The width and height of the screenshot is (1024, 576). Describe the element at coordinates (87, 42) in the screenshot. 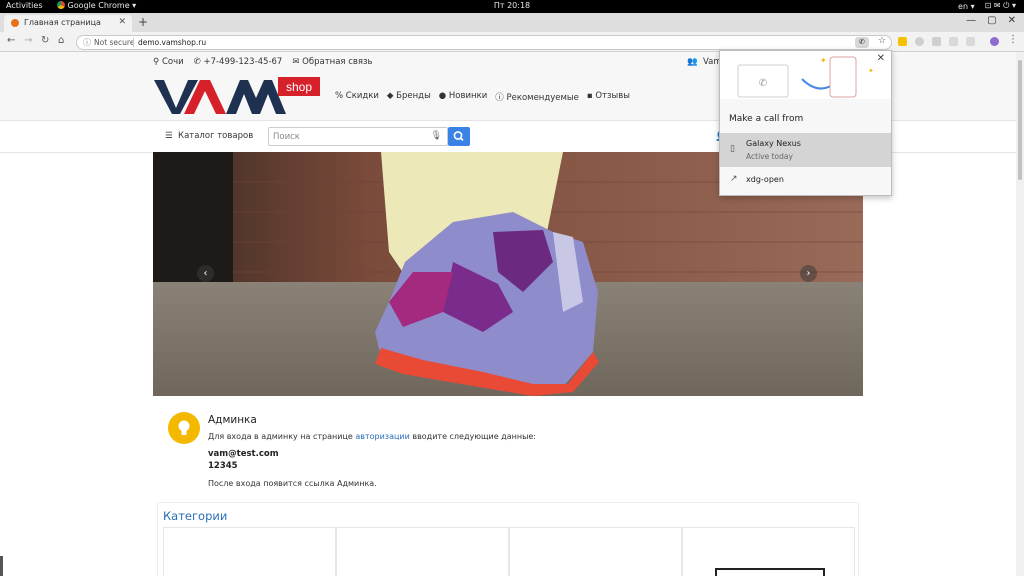

I see `info-icon: ⓘ` at that location.